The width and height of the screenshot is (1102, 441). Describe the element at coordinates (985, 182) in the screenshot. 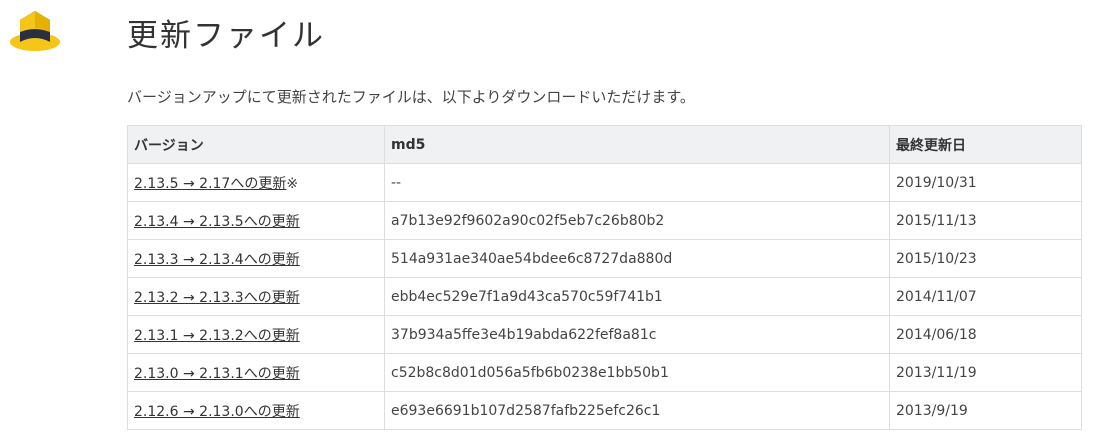

I see `date-cell: 2019/10/31` at that location.